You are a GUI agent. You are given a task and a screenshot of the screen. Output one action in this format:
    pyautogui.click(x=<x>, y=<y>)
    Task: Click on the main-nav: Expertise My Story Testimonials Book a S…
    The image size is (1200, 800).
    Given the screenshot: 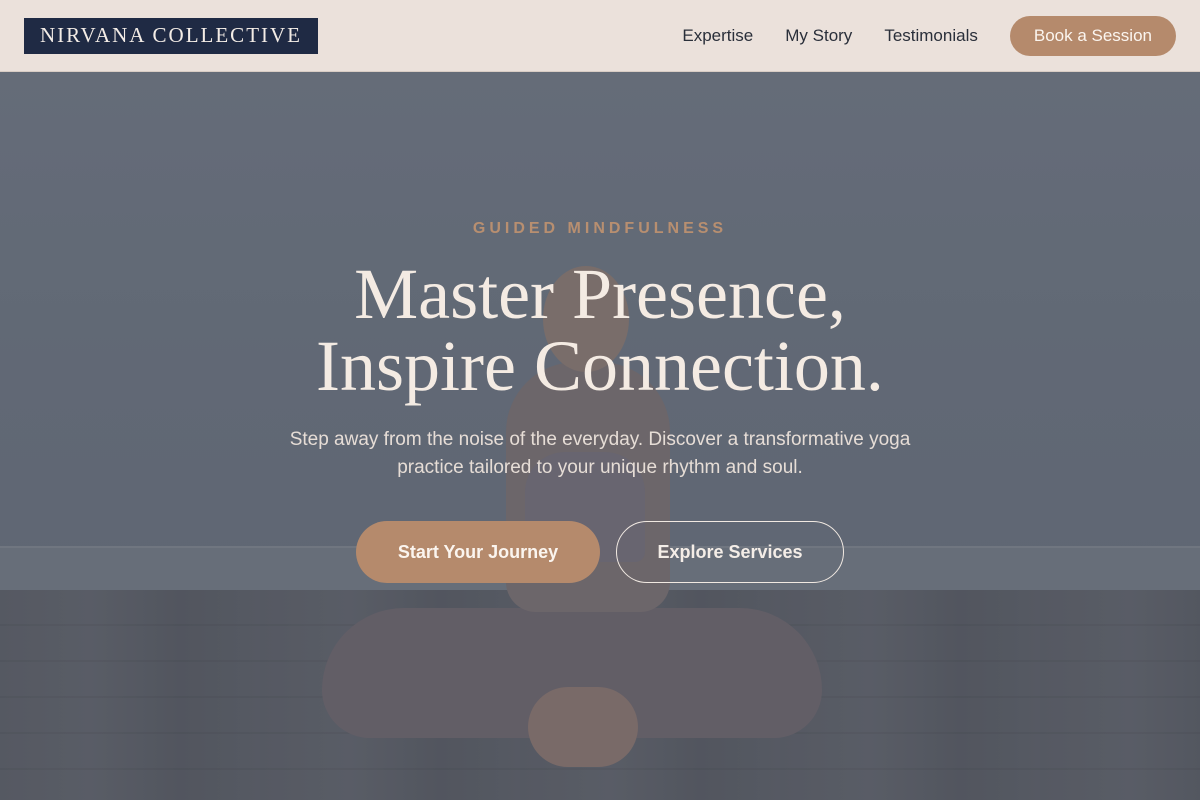 What is the action you would take?
    pyautogui.click(x=929, y=35)
    